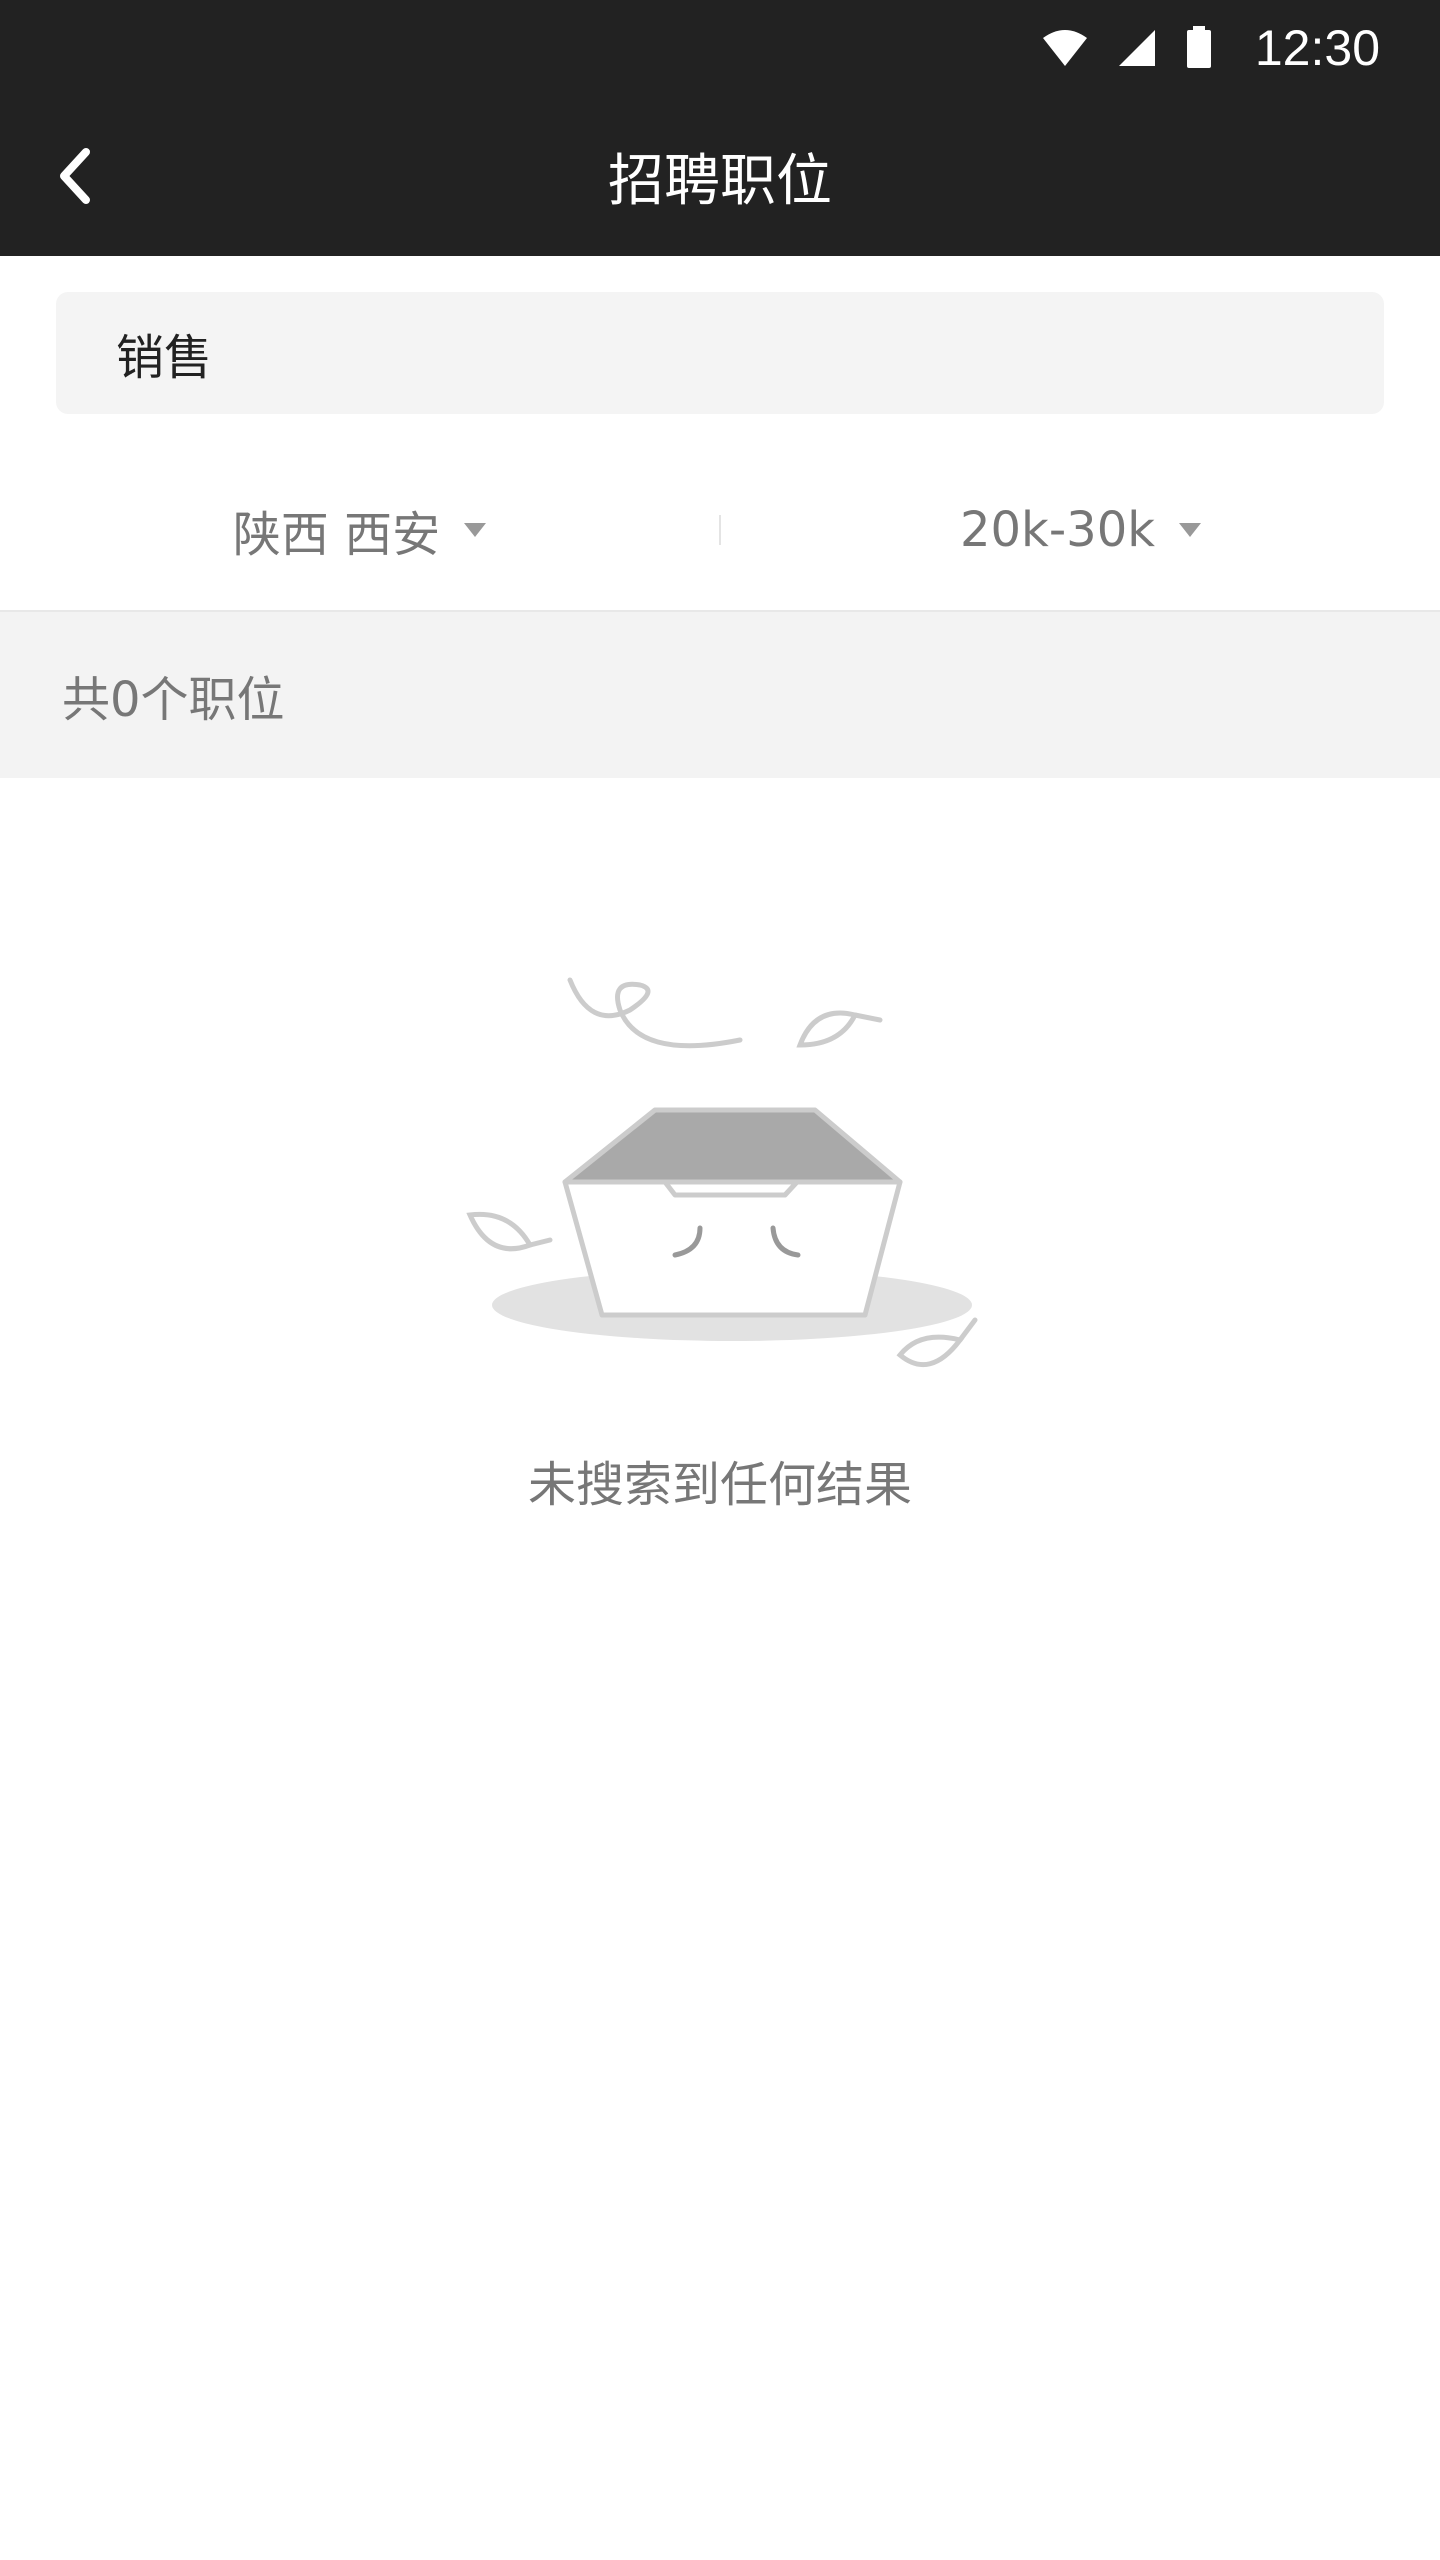 Image resolution: width=1440 pixels, height=2560 pixels. I want to click on status-icons: 12:30, so click(1210, 48).